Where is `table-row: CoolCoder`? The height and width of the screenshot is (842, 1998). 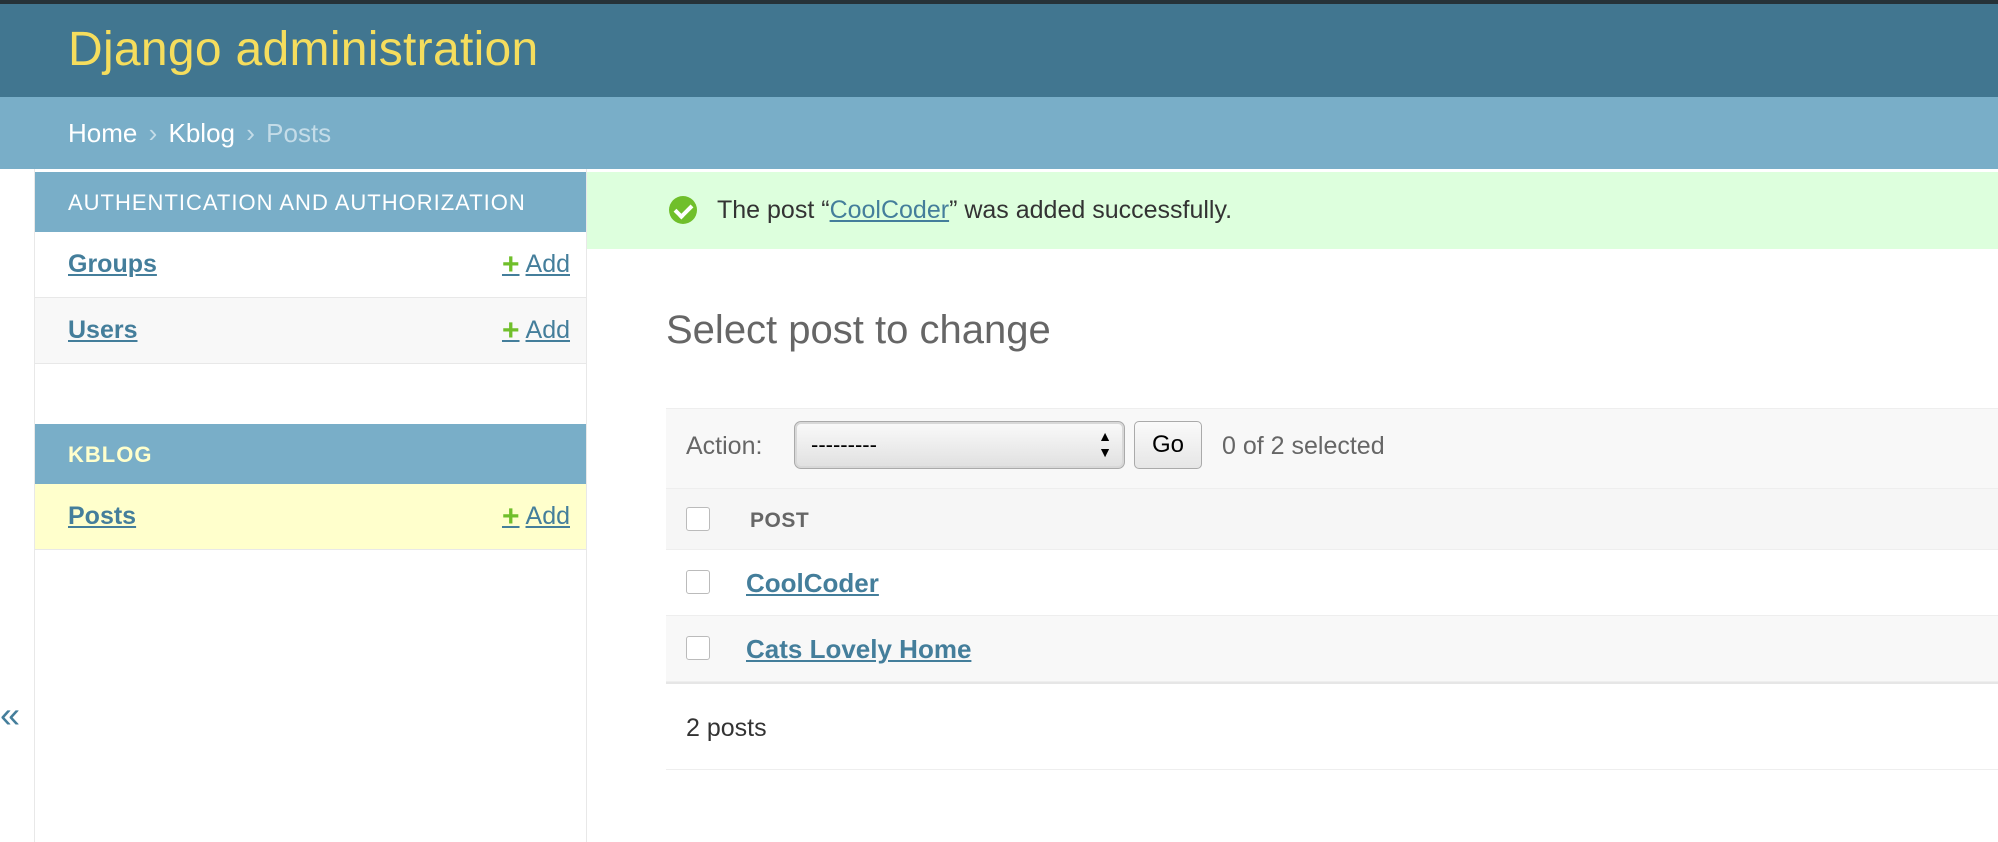 table-row: CoolCoder is located at coordinates (1332, 583).